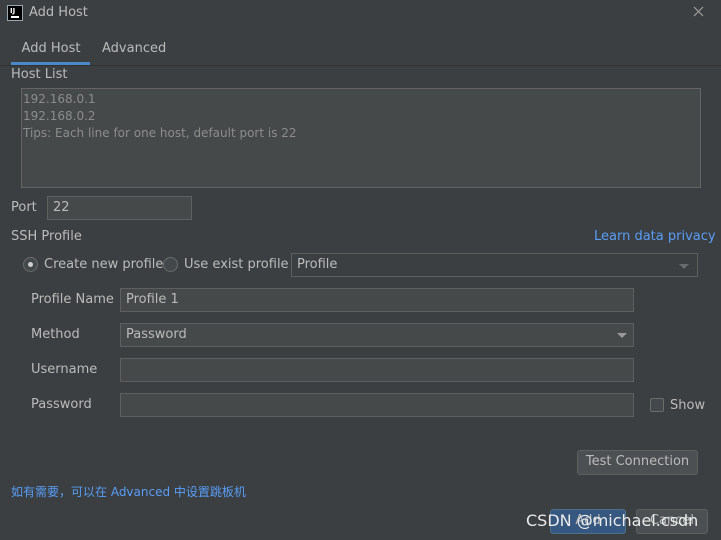 The image size is (721, 540). I want to click on show-password-label: Show, so click(687, 405).